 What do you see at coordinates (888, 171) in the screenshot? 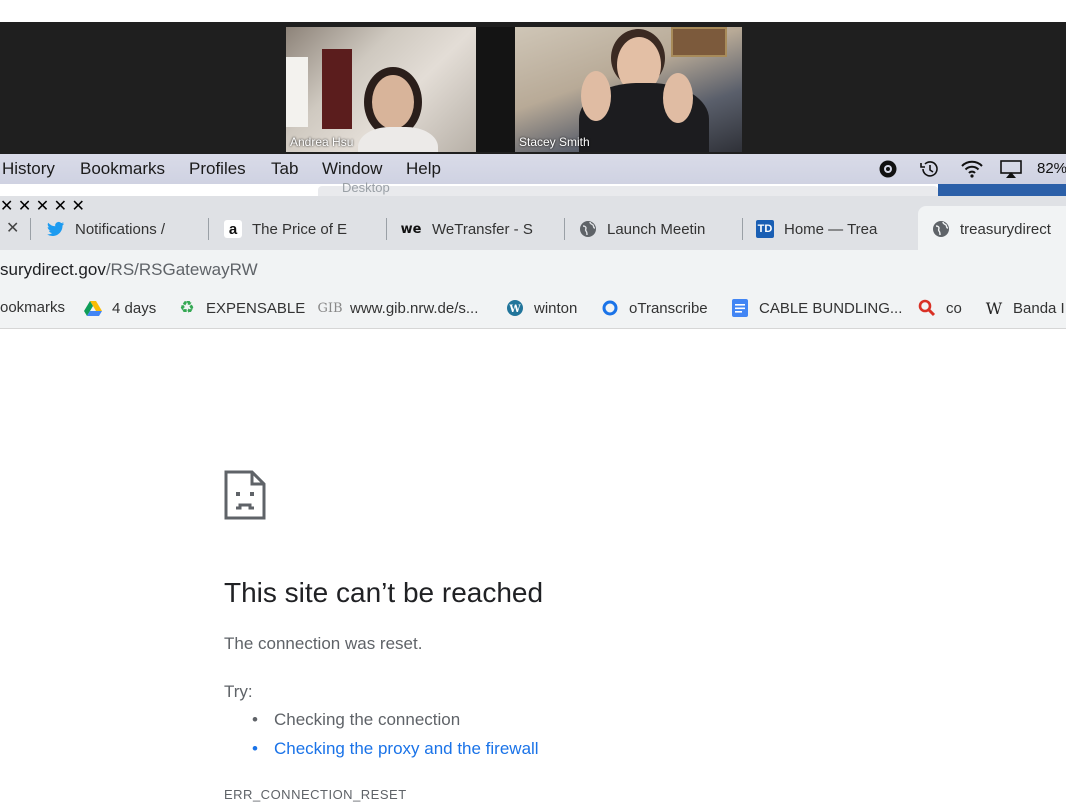
I see `screen-record-icon` at bounding box center [888, 171].